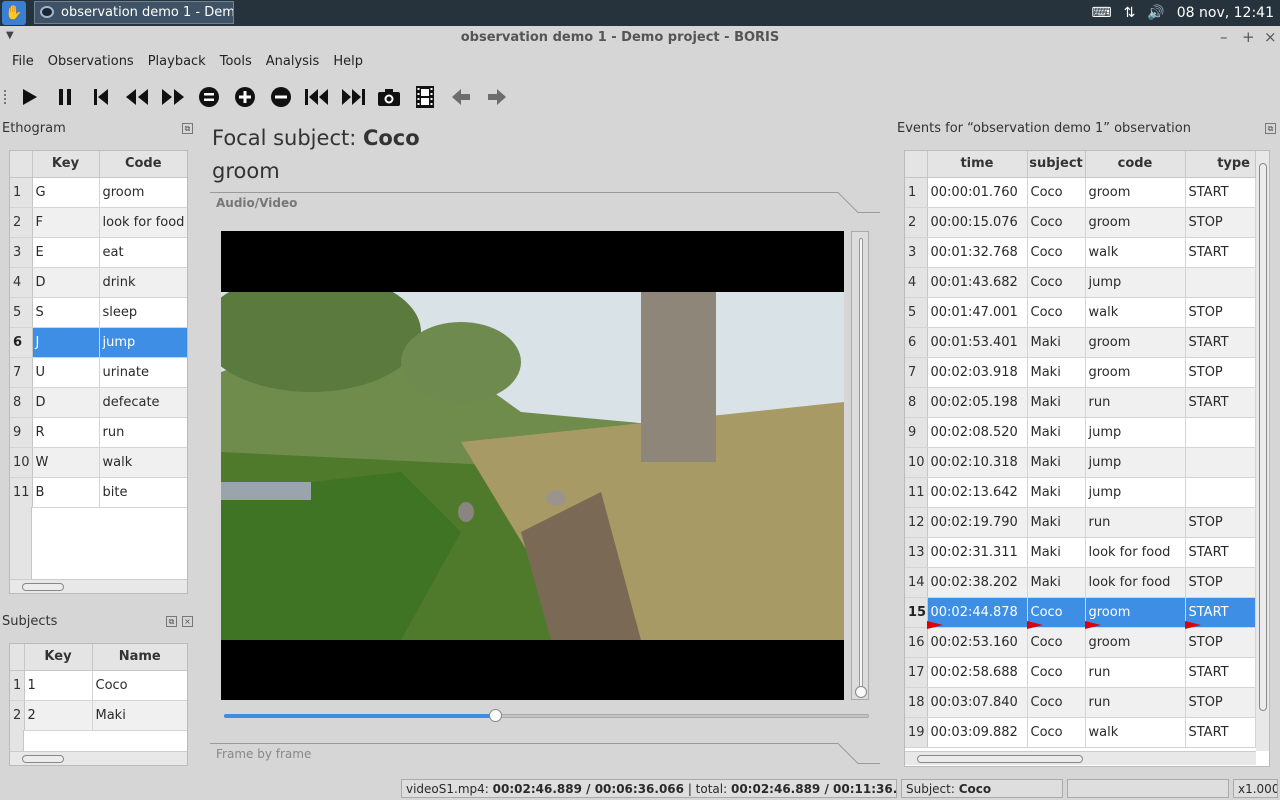 The width and height of the screenshot is (1280, 800). I want to click on equal-speed-icon, so click(209, 97).